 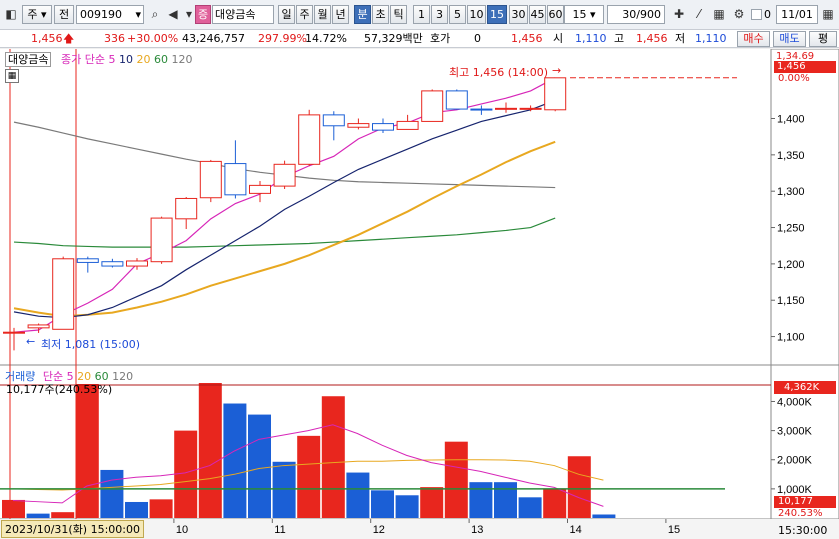 What do you see at coordinates (82, 59) in the screenshot?
I see `price-legend-ma-label: 종가 단순` at bounding box center [82, 59].